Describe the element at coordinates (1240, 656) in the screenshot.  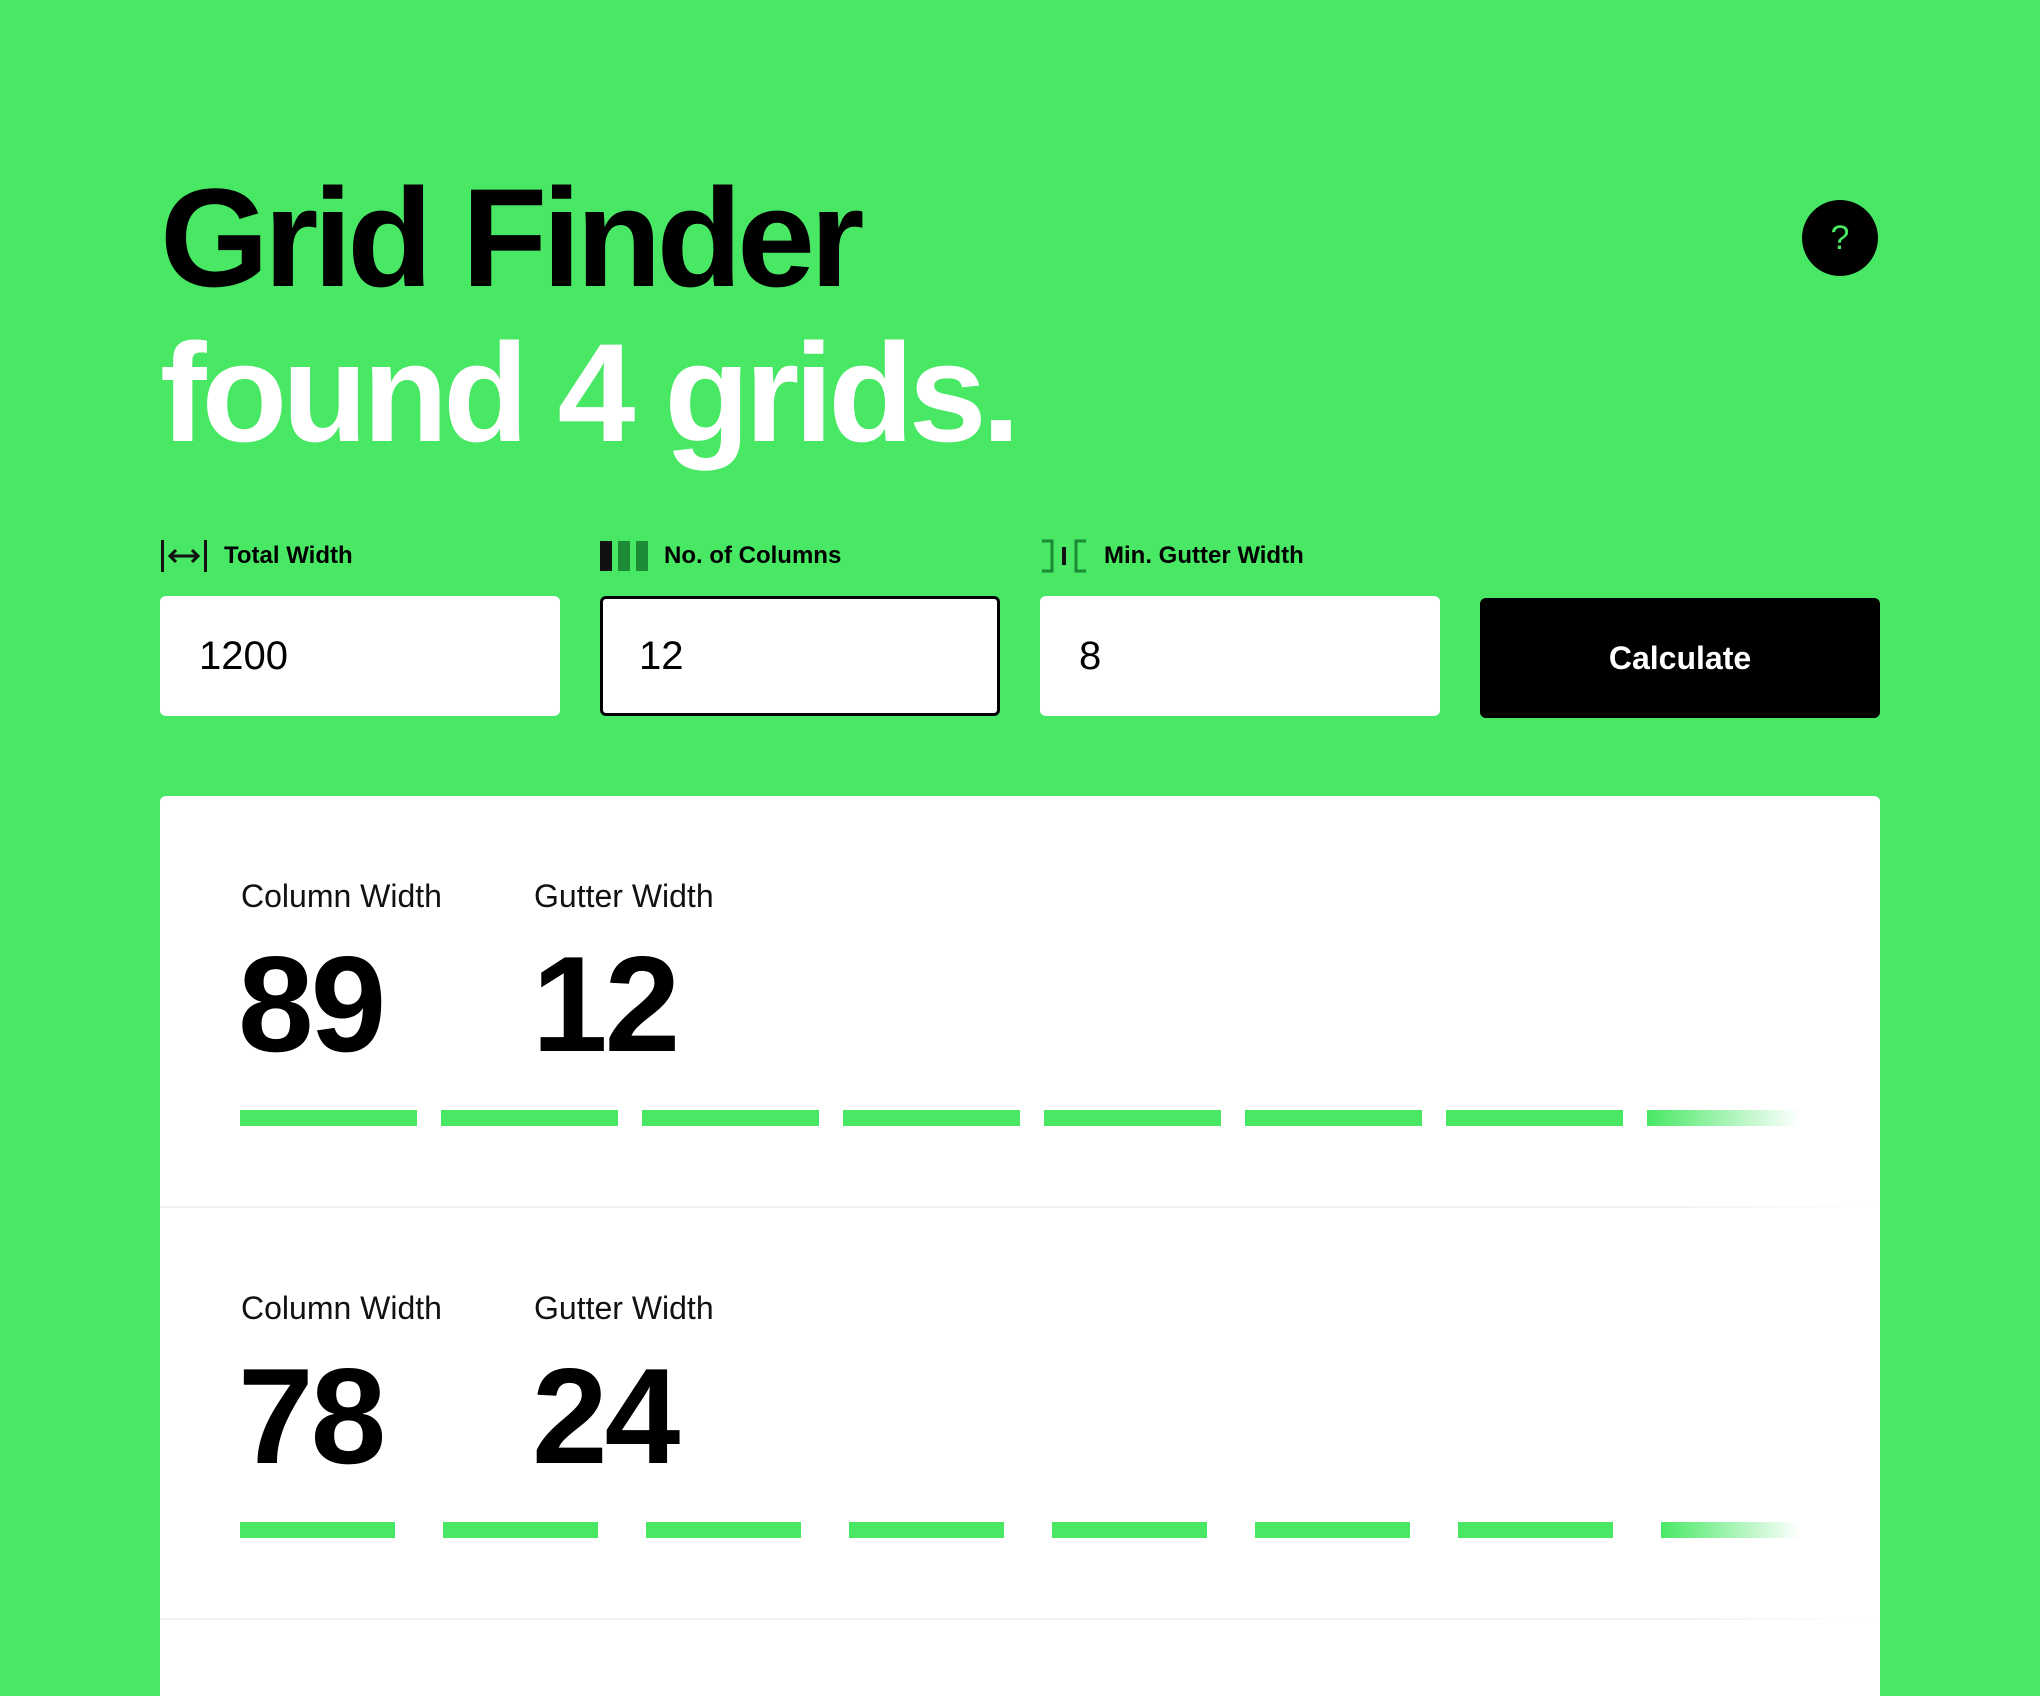
I see `gutter-input` at that location.